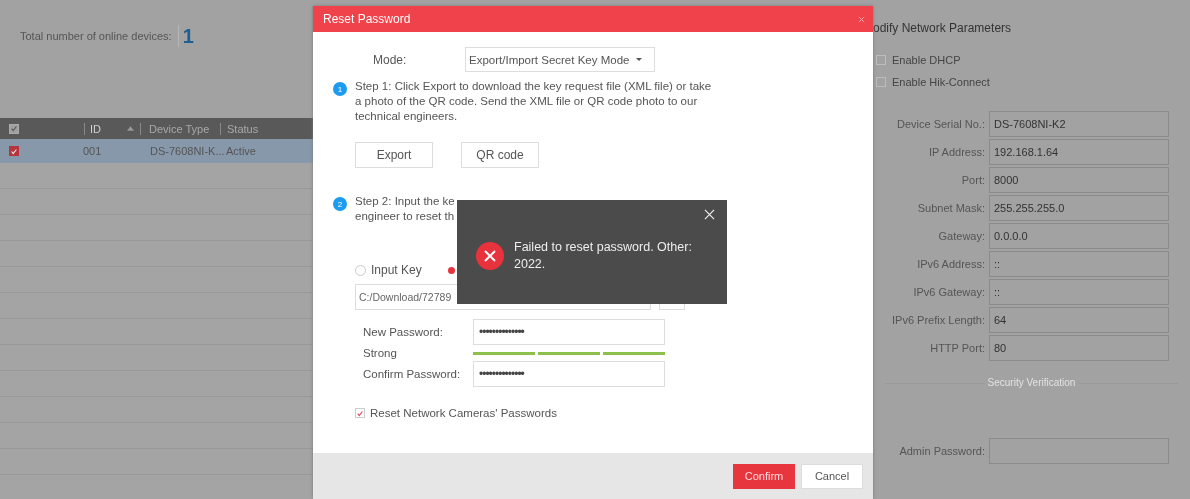 This screenshot has width=1190, height=499. What do you see at coordinates (367, 19) in the screenshot?
I see `dialog-title: Reset Password` at bounding box center [367, 19].